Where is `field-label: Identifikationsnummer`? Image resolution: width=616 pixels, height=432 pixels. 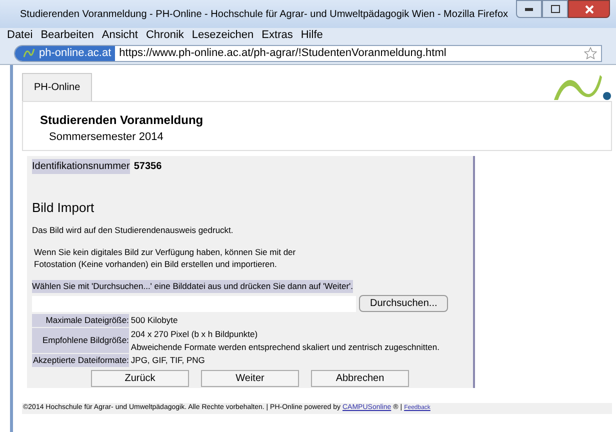
field-label: Identifikationsnummer is located at coordinates (81, 166).